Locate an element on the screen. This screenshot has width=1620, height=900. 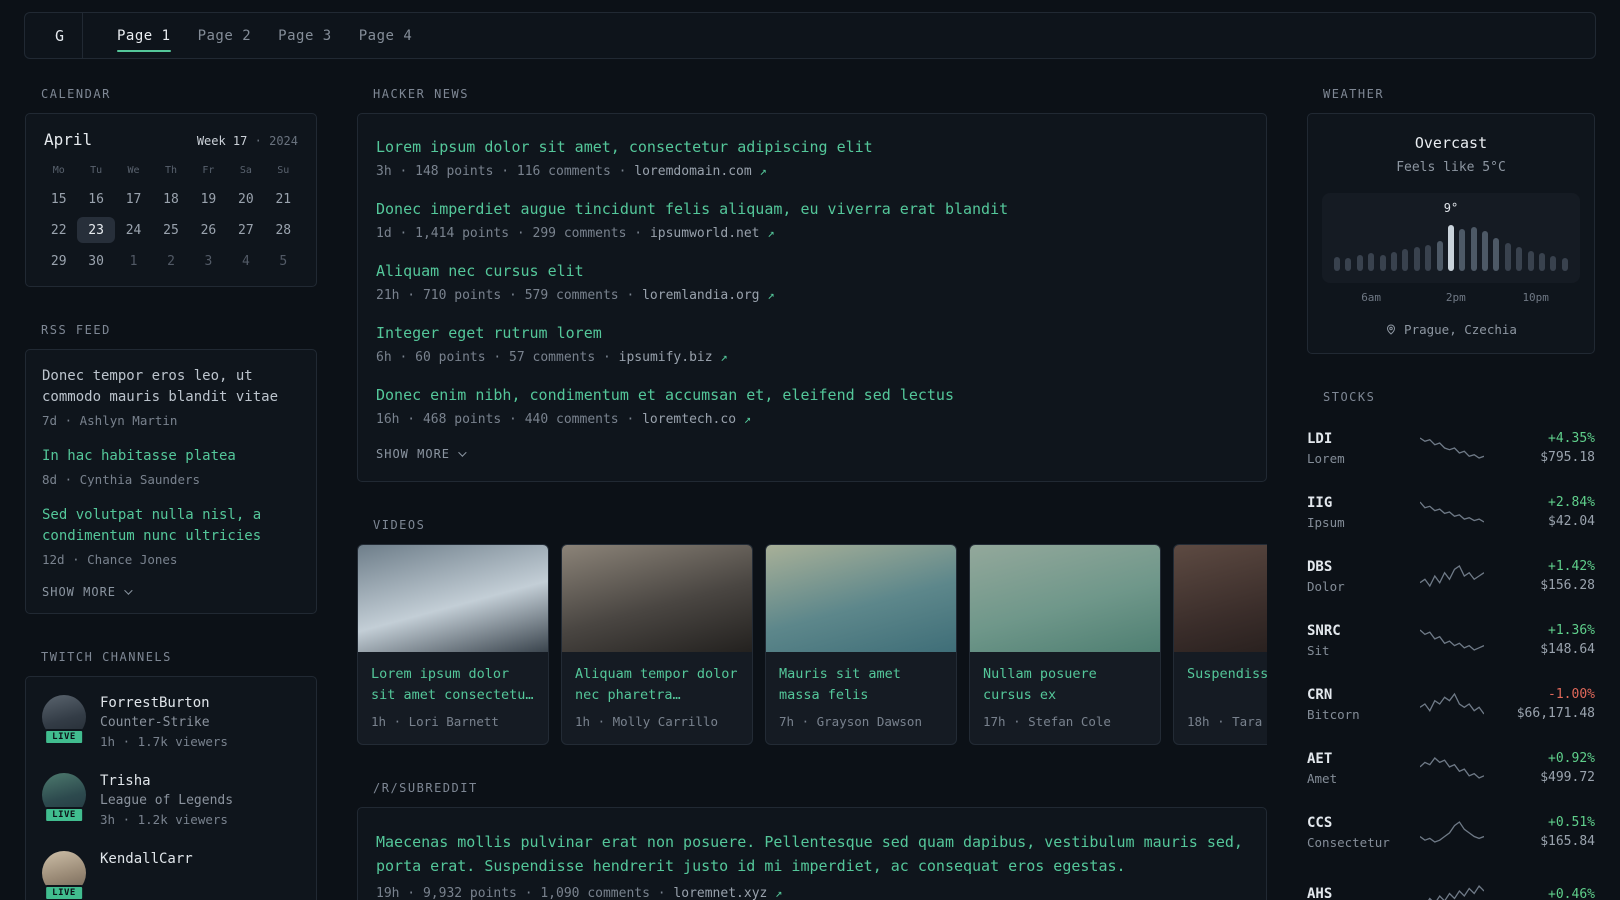
source-domain-link: loremlandia.org is located at coordinates (700, 295).